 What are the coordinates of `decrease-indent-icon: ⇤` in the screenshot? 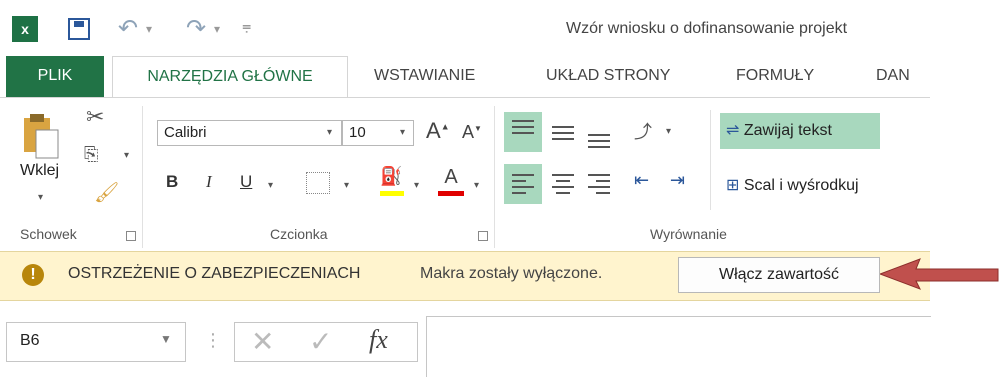 It's located at (641, 180).